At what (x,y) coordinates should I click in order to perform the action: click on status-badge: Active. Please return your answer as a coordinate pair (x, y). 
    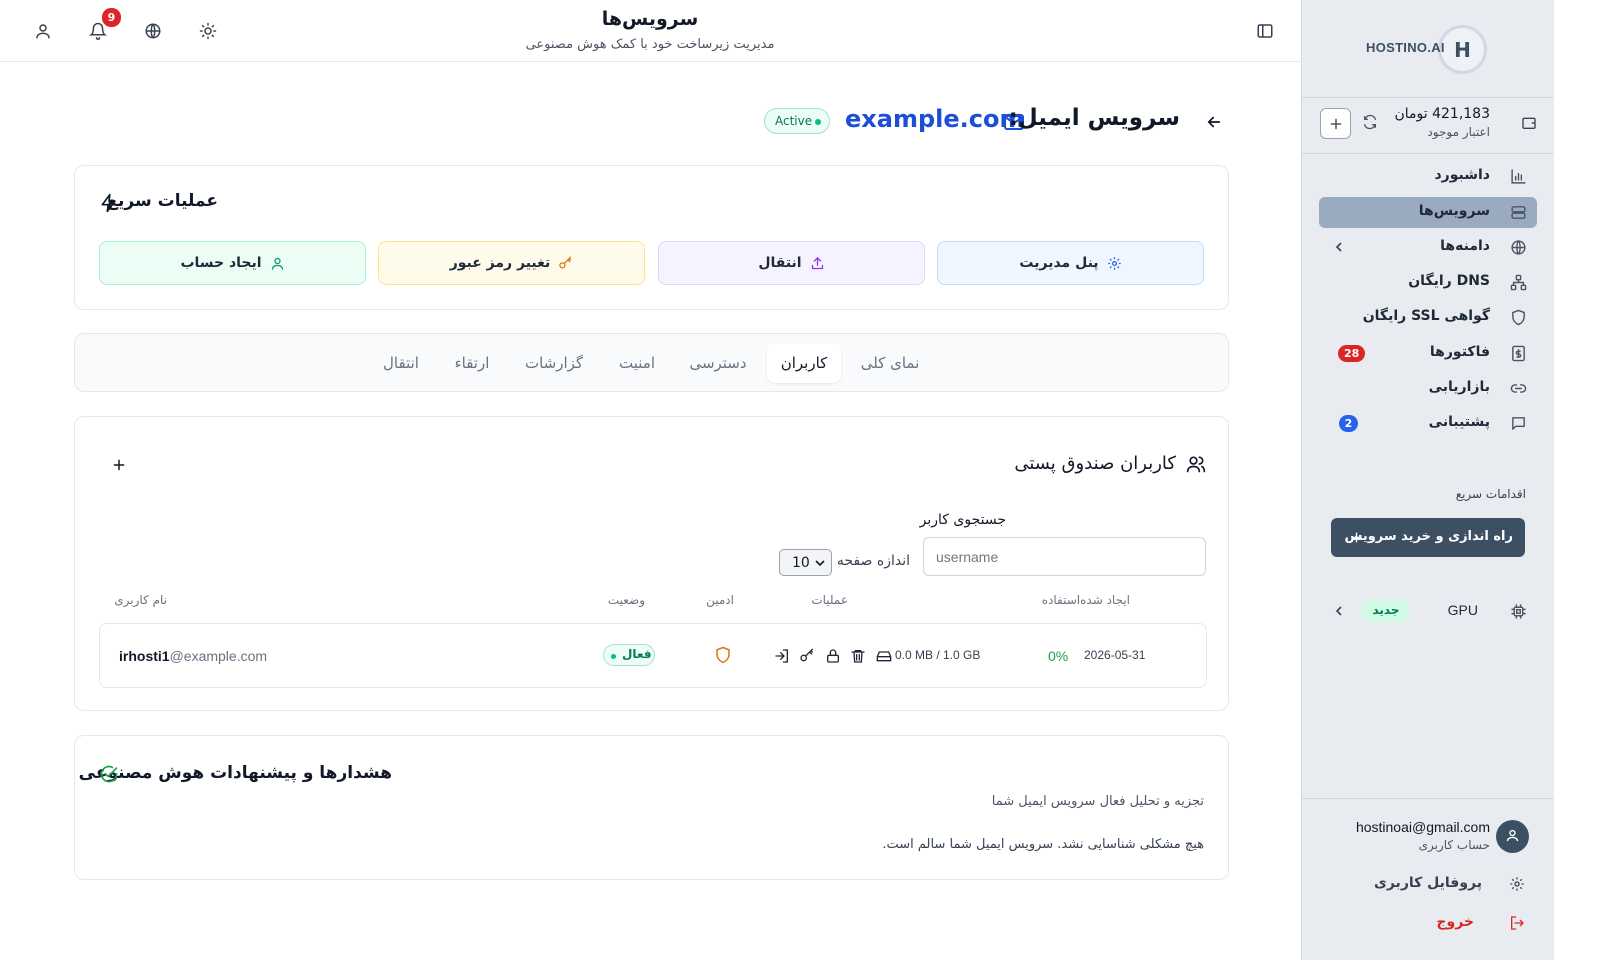
    Looking at the image, I should click on (797, 121).